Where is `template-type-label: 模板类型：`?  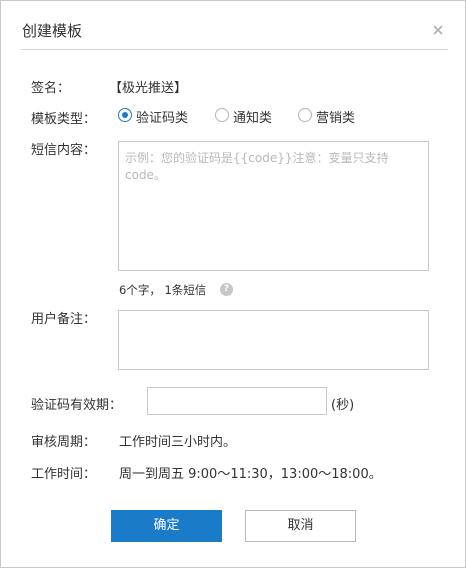 template-type-label: 模板类型： is located at coordinates (64, 119).